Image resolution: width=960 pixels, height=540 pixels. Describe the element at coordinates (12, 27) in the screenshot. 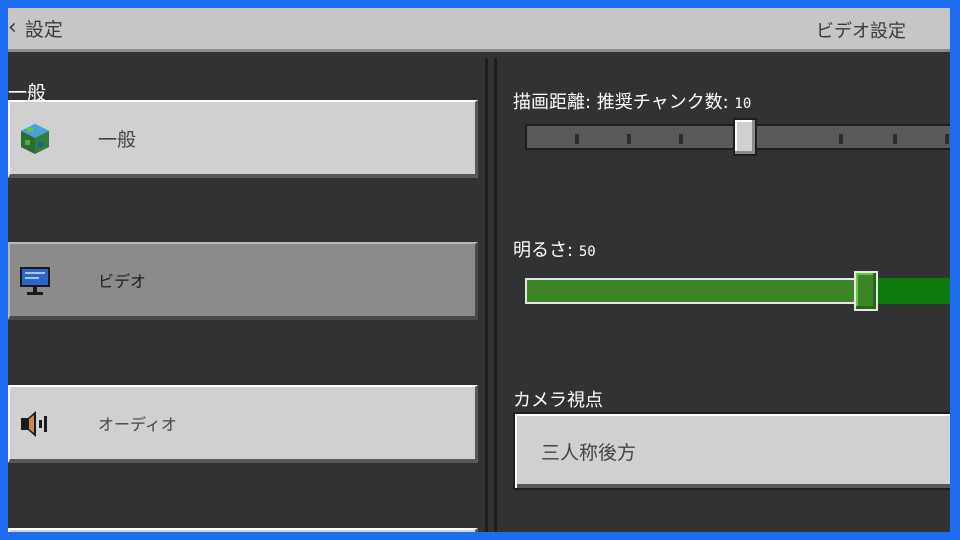

I see `chevron-left-icon: ‹` at that location.